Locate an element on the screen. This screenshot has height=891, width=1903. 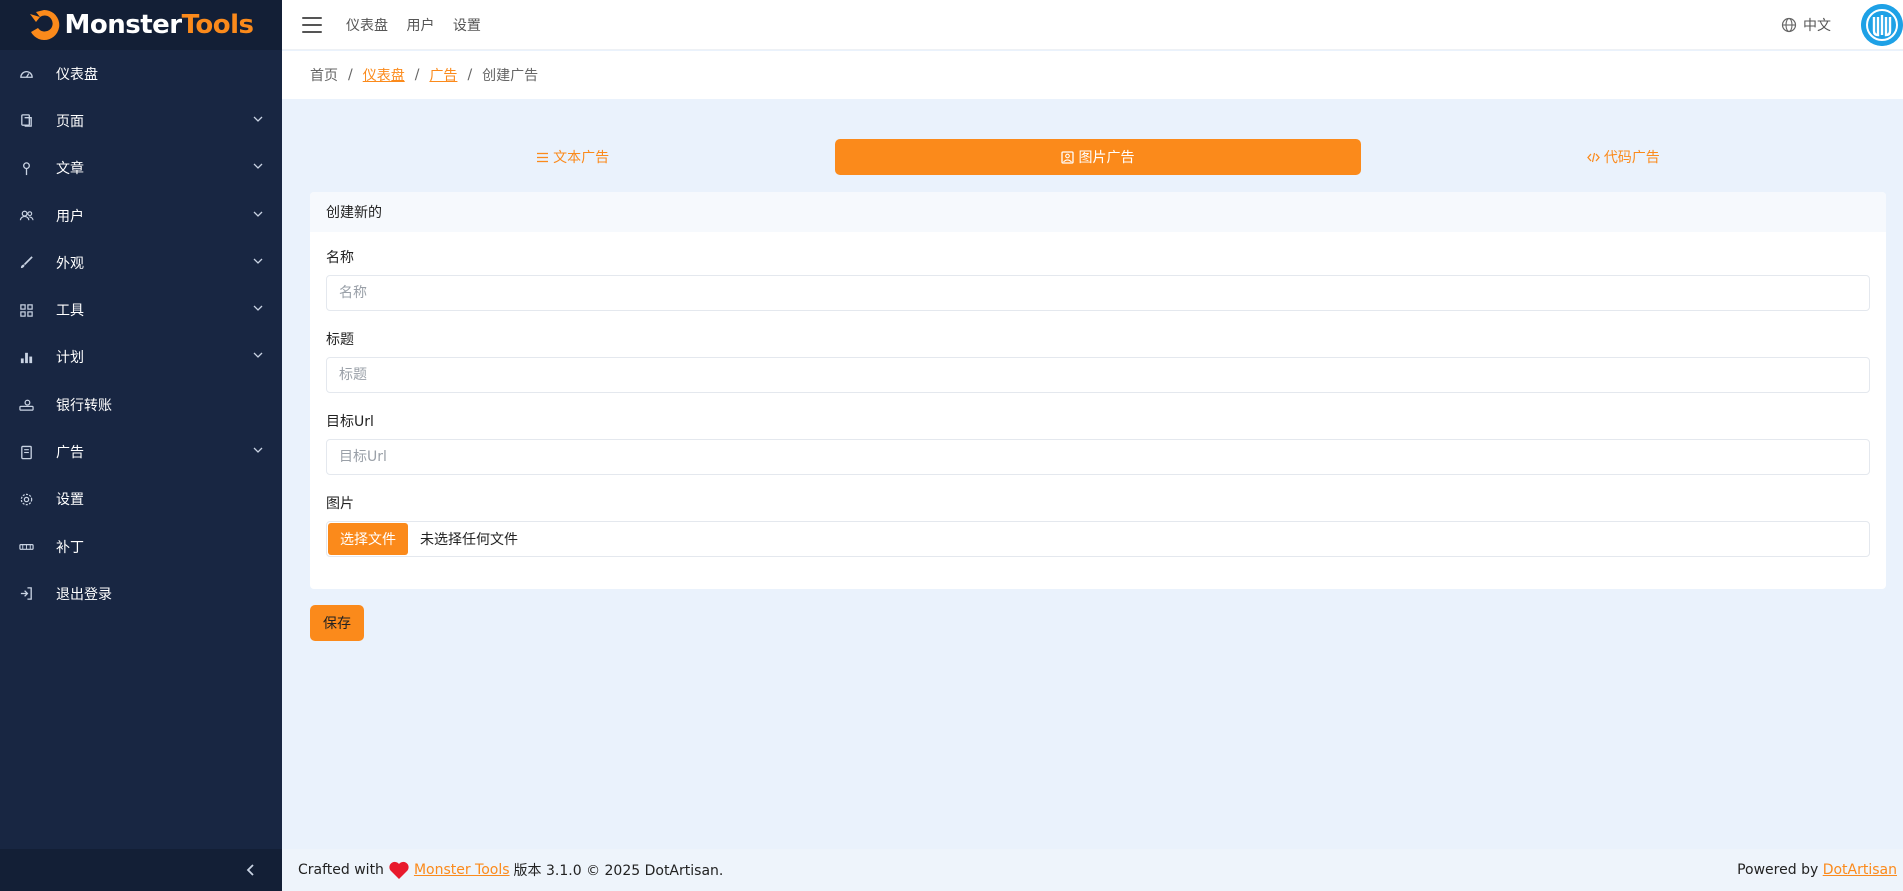
title-label: 标题 is located at coordinates (340, 339).